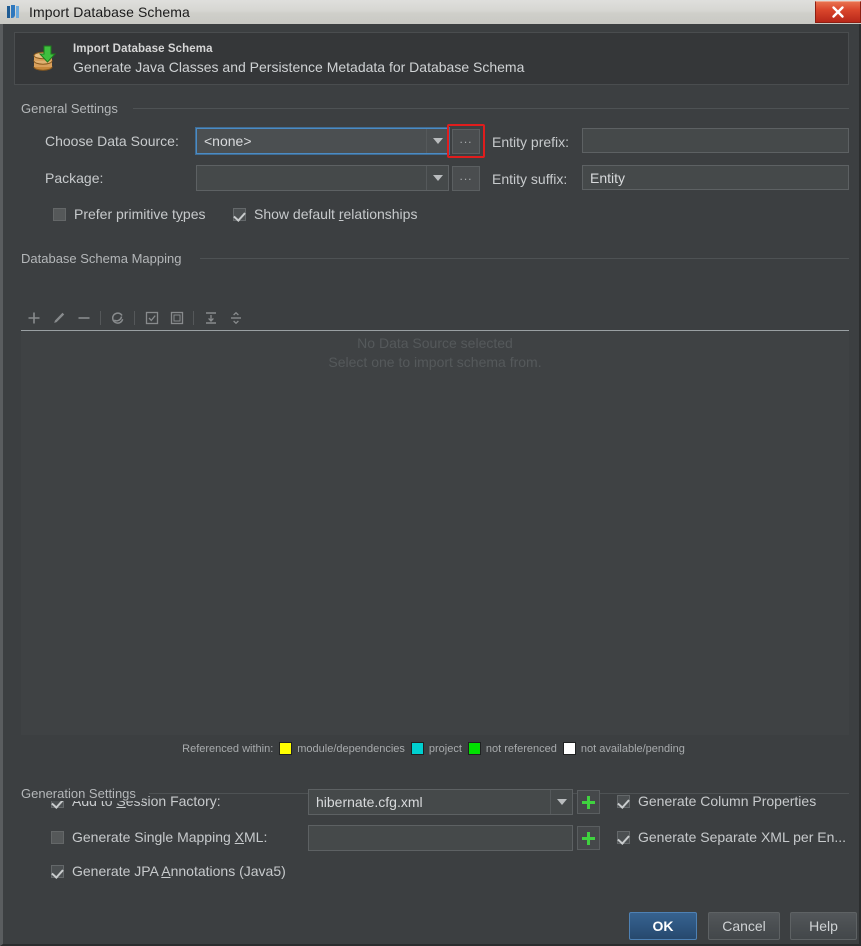  I want to click on legend-swatch-project, so click(417, 748).